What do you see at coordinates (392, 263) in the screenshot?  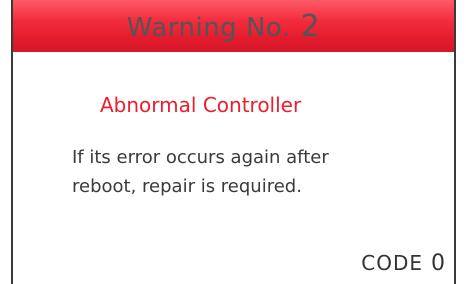 I see `code-label: CODE` at bounding box center [392, 263].